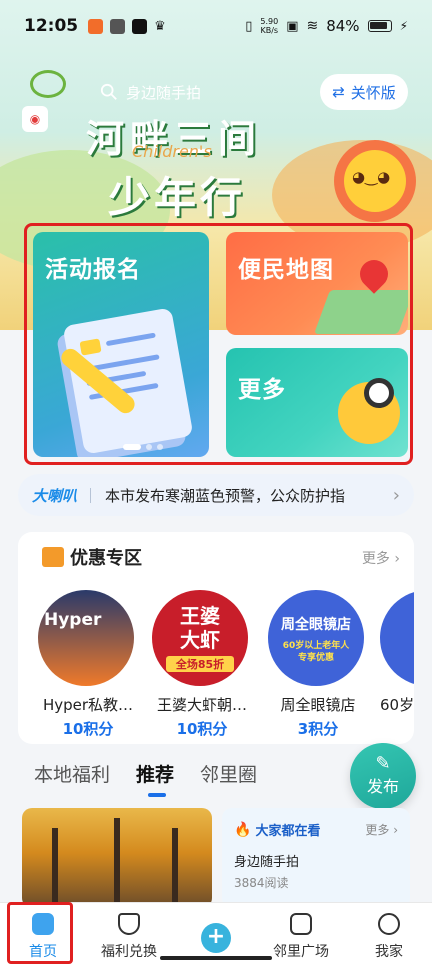  Describe the element at coordinates (267, 862) in the screenshot. I see `trending-item-title: 身边随手拍` at that location.